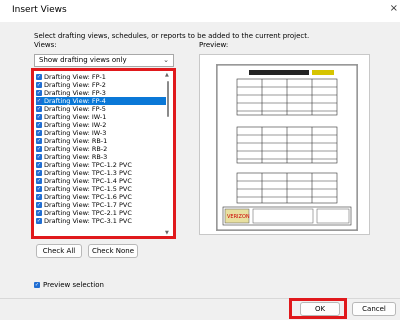  I want to click on list-item-label: Drafting View: TPC-1.6 PVC, so click(88, 197).